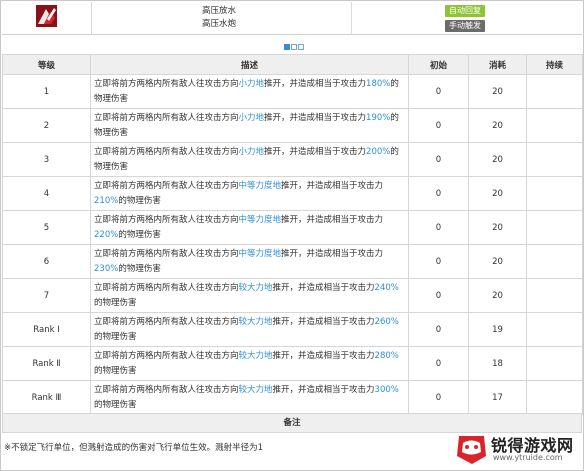 Image resolution: width=584 pixels, height=471 pixels. I want to click on site-watermark: 锐得游戏网 www.ytruide.com, so click(517, 449).